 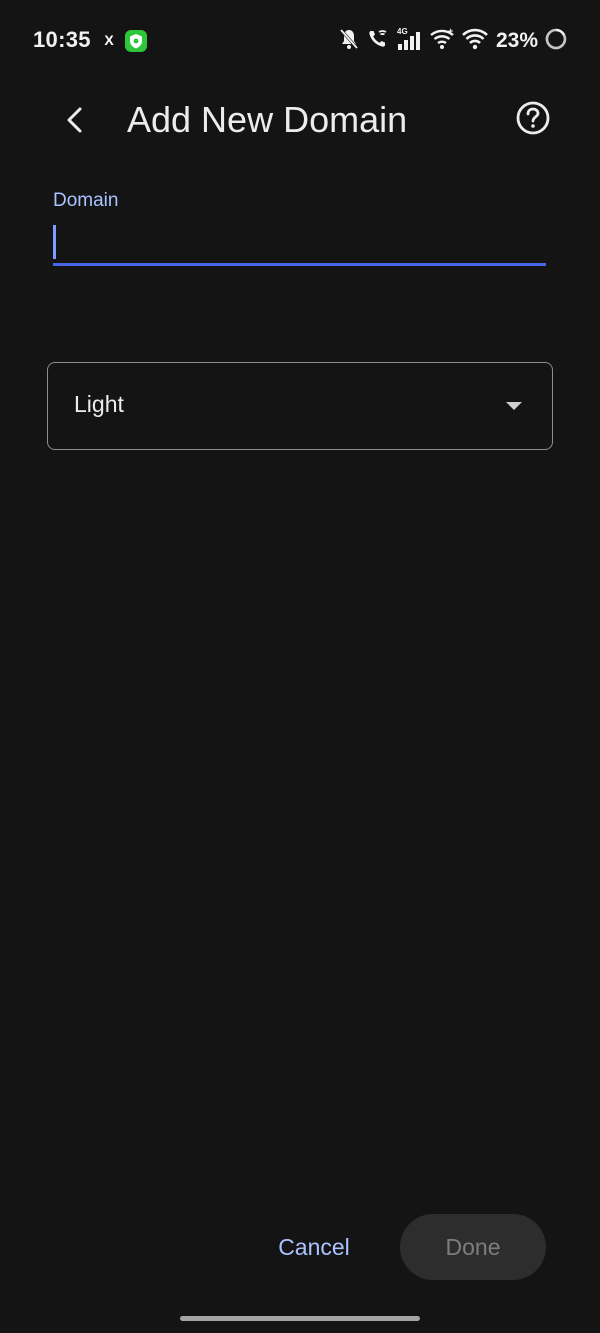 I want to click on help-circle-icon, so click(x=533, y=118).